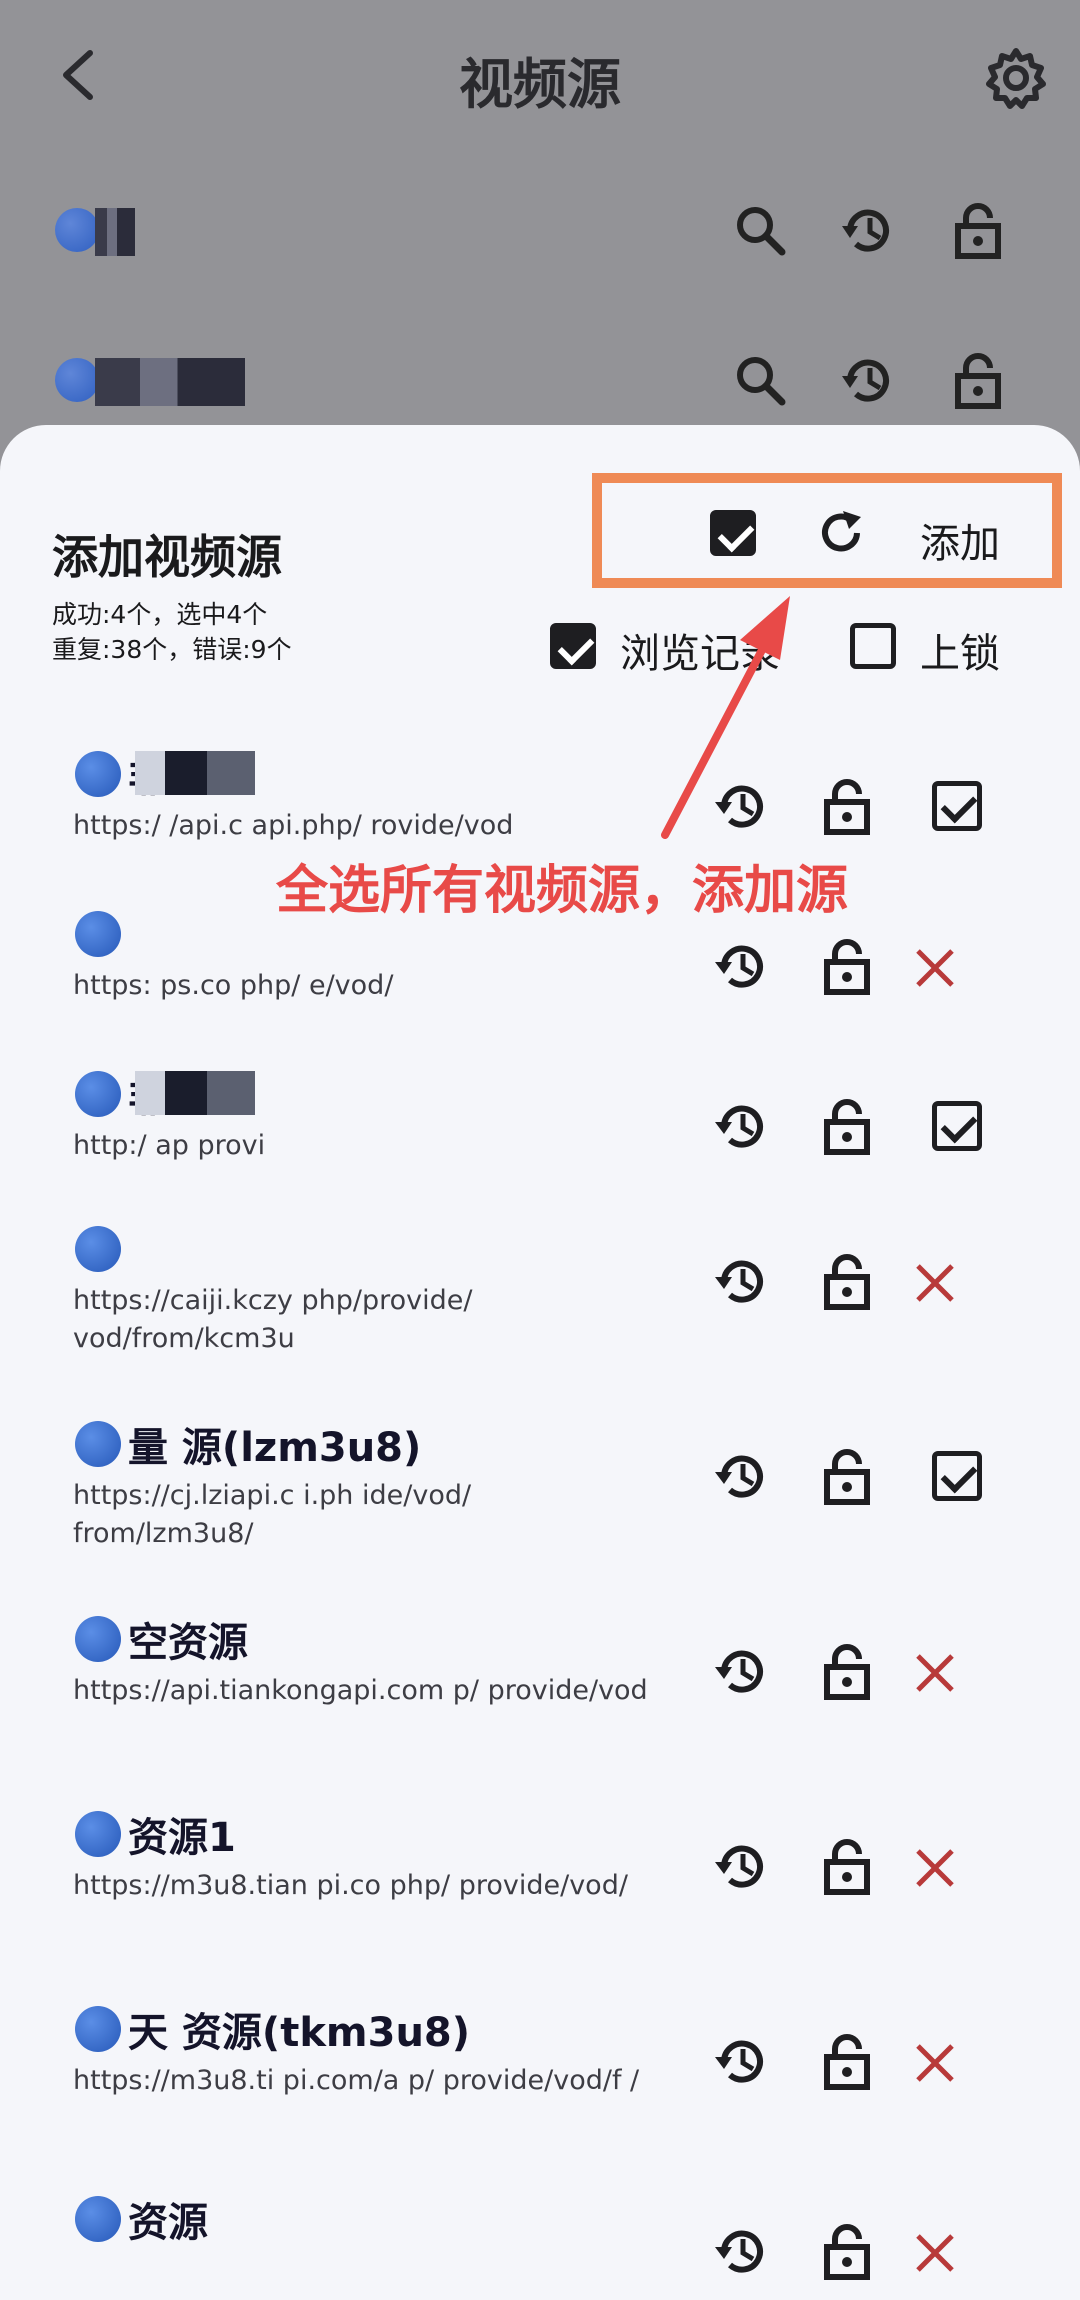 This screenshot has height=2300, width=1080. What do you see at coordinates (540, 84) in the screenshot?
I see `page-title: 视频源` at bounding box center [540, 84].